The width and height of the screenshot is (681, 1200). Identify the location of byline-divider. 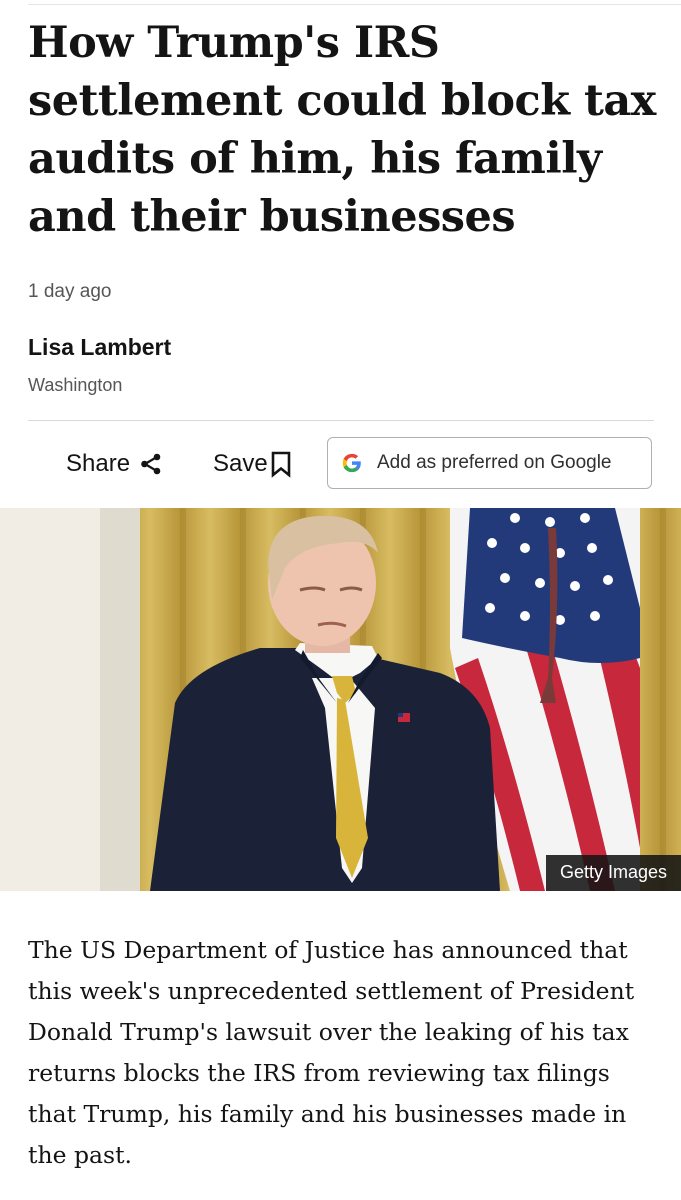
(341, 420).